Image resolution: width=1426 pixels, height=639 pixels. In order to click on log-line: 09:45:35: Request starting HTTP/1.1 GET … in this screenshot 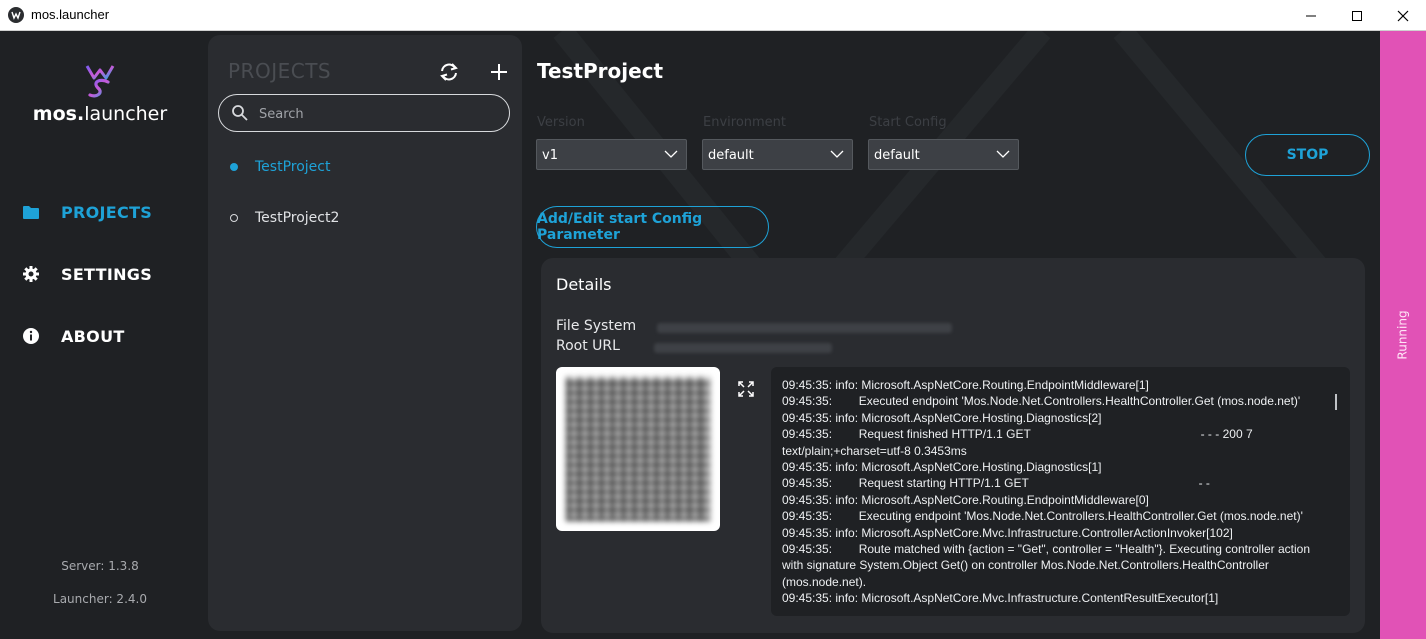, I will do `click(996, 483)`.